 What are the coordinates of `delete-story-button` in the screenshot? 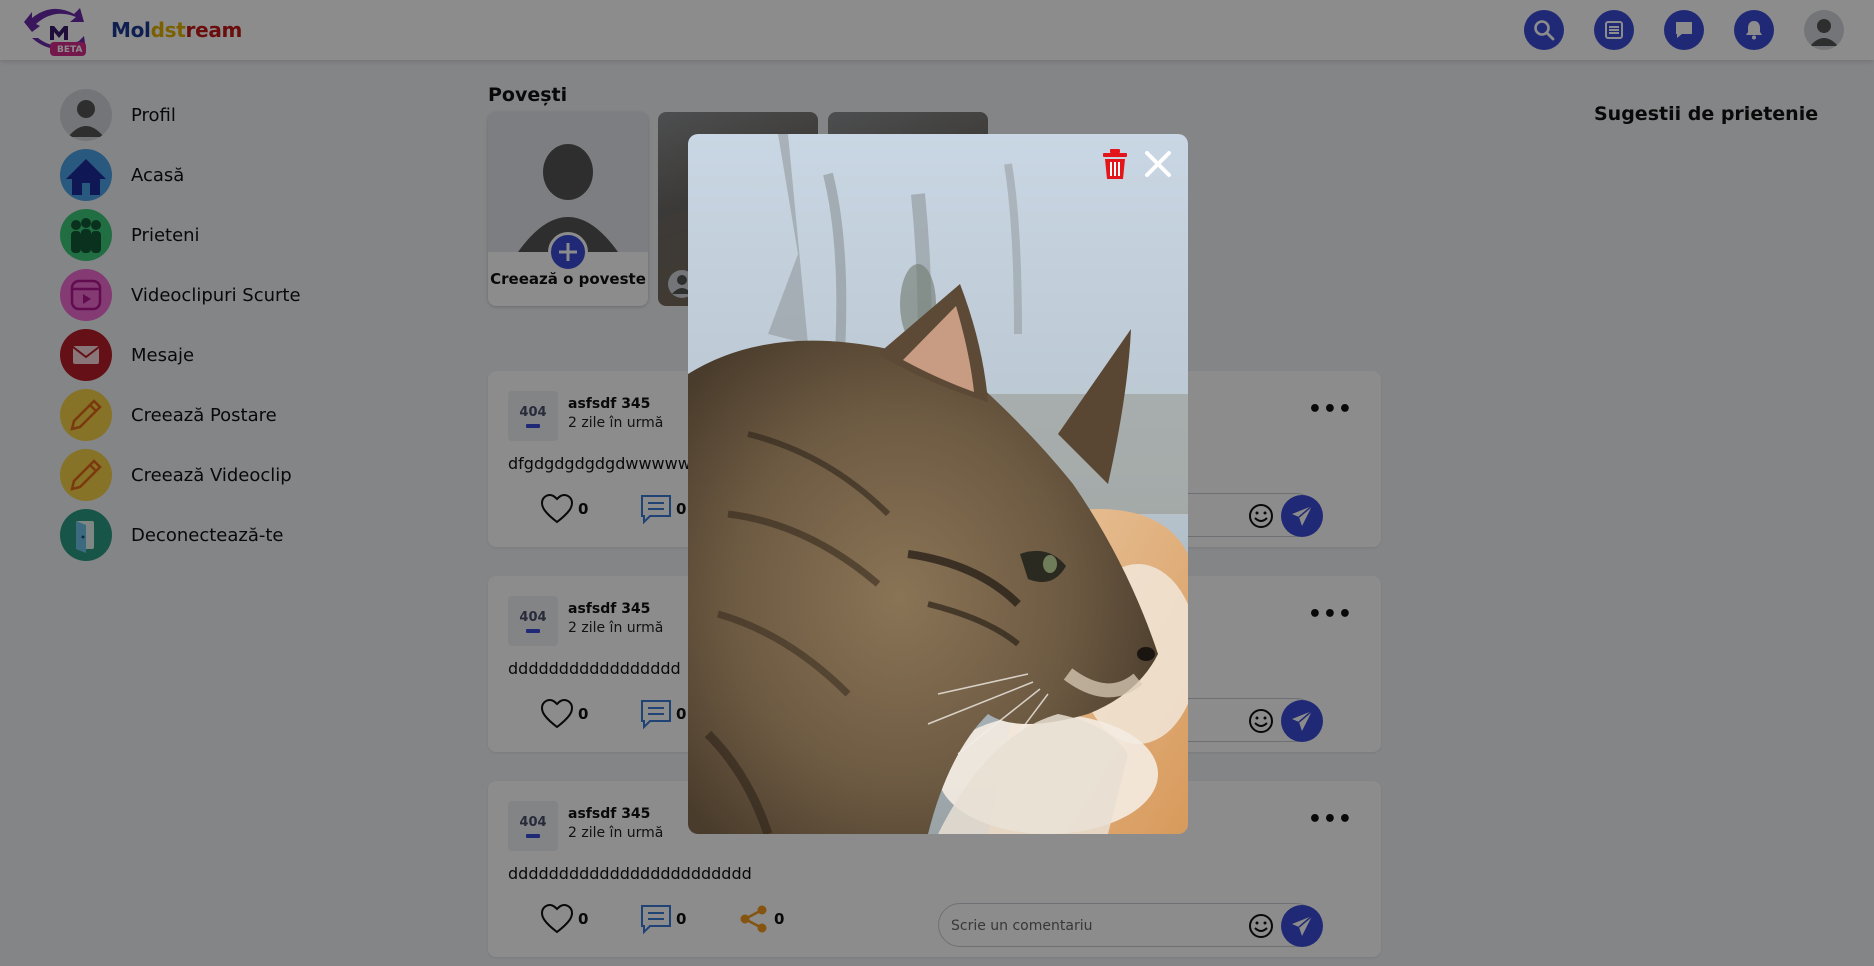 It's located at (1115, 164).